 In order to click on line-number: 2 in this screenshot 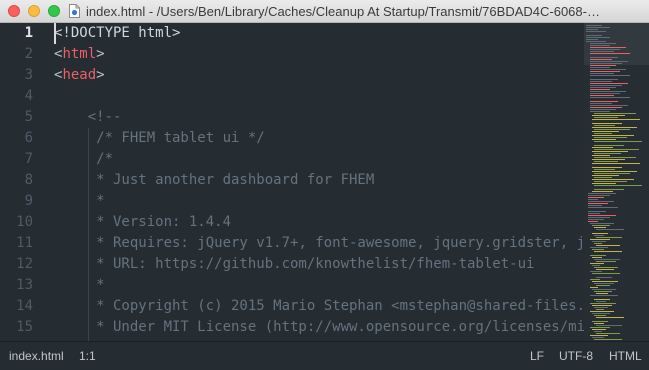, I will do `click(28, 54)`.